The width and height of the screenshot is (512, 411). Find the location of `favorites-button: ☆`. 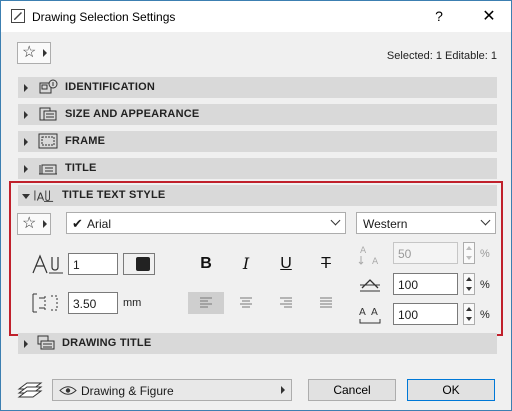

favorites-button: ☆ is located at coordinates (34, 53).